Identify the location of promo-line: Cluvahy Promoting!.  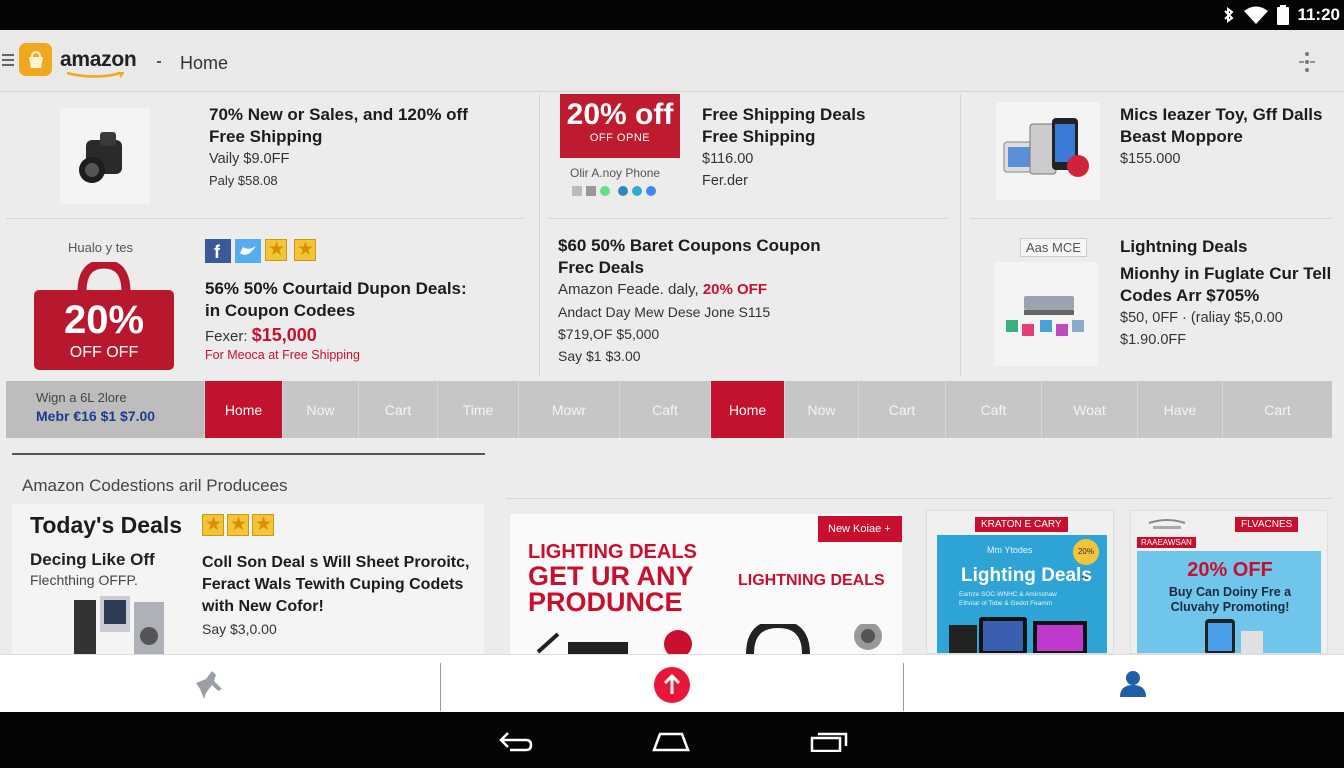
(1230, 607).